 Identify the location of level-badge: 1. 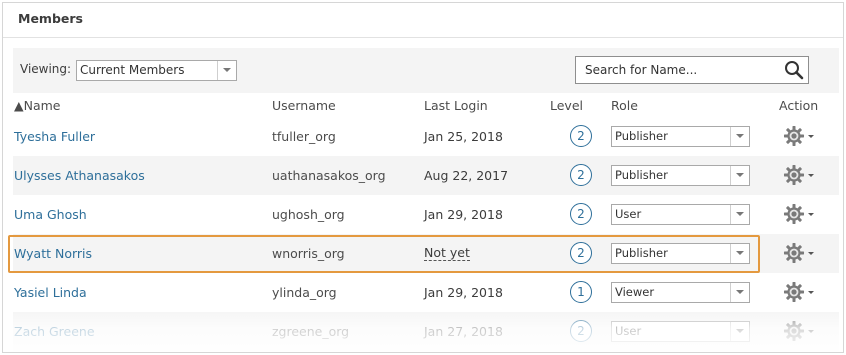
(581, 292).